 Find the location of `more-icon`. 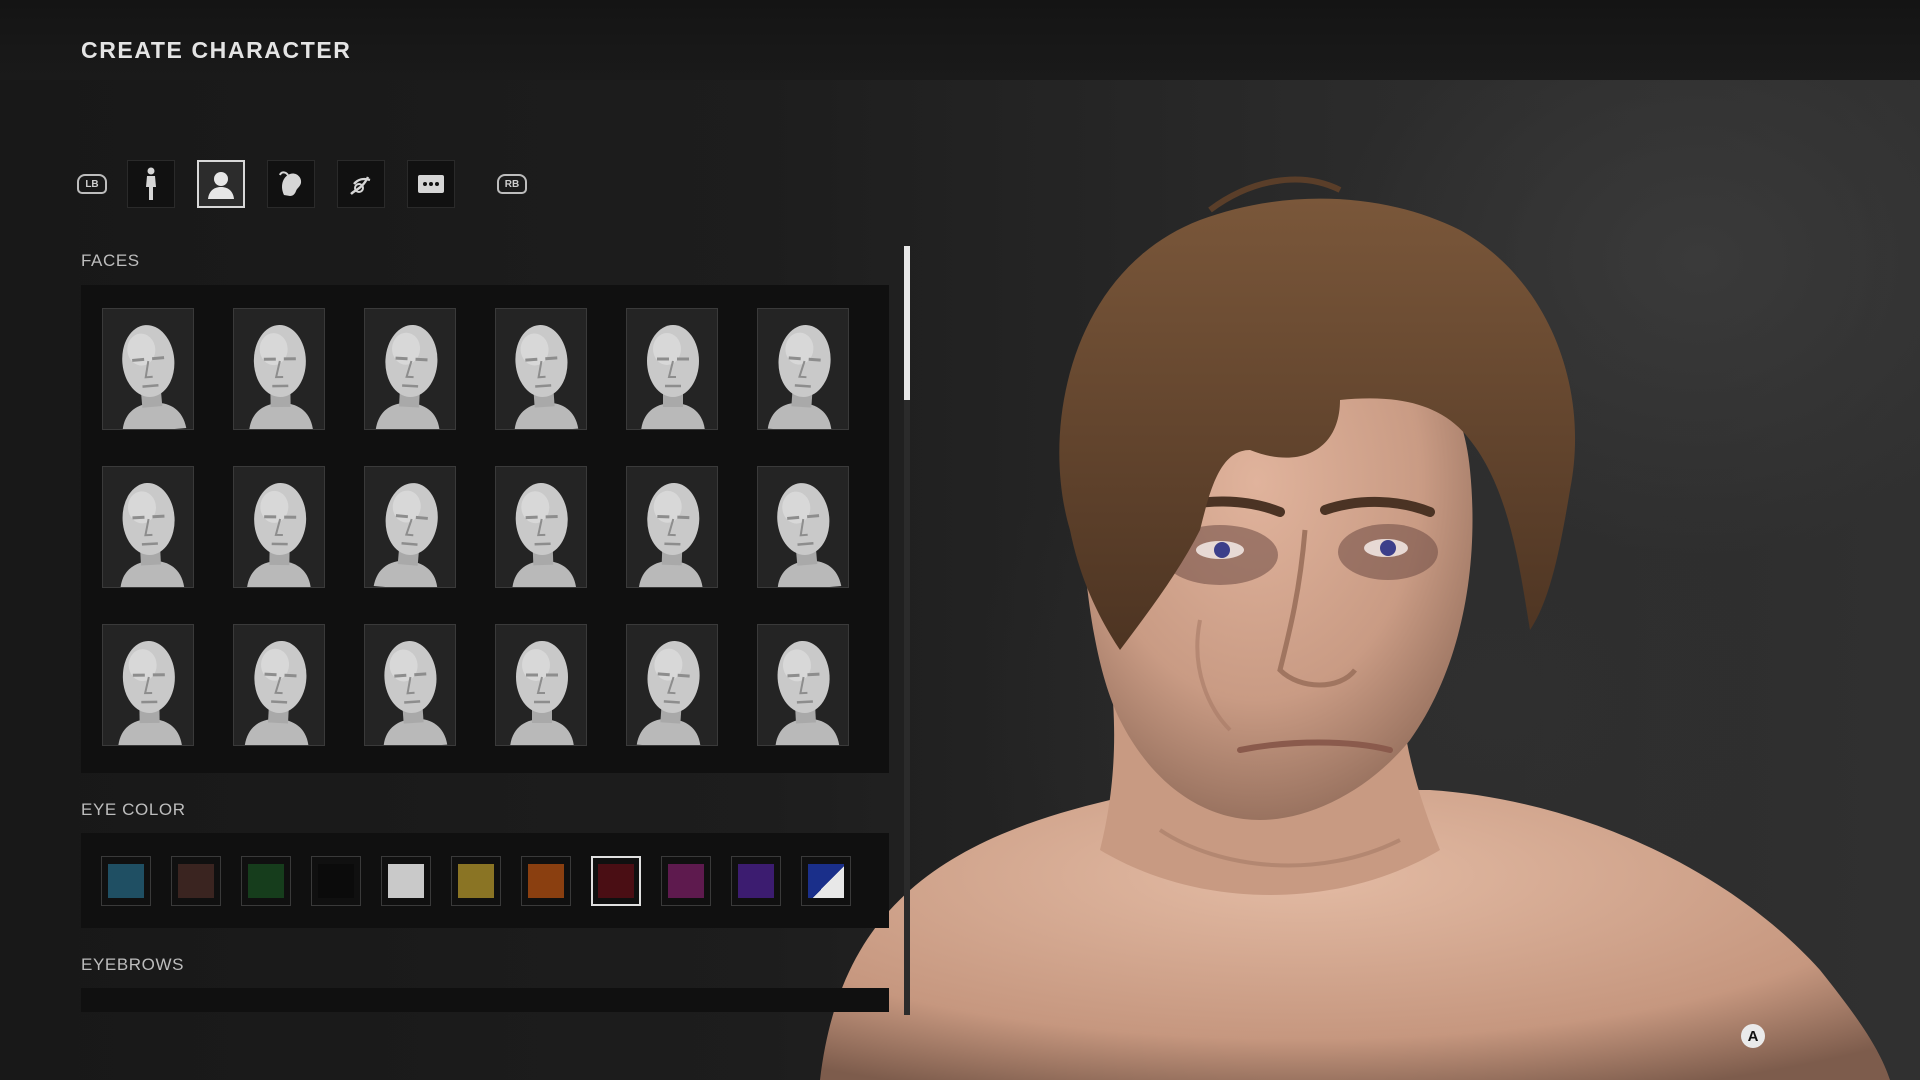

more-icon is located at coordinates (431, 184).